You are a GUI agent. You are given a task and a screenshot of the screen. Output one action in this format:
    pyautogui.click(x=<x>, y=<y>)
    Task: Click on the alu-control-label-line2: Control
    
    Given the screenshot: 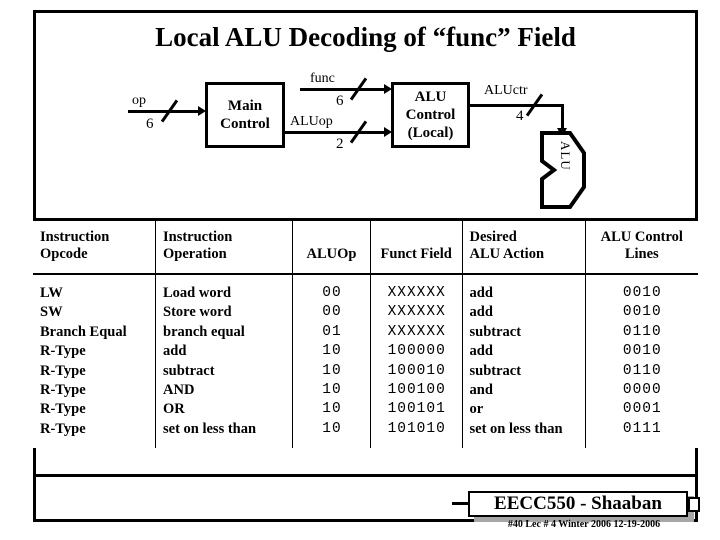 What is the action you would take?
    pyautogui.click(x=430, y=115)
    